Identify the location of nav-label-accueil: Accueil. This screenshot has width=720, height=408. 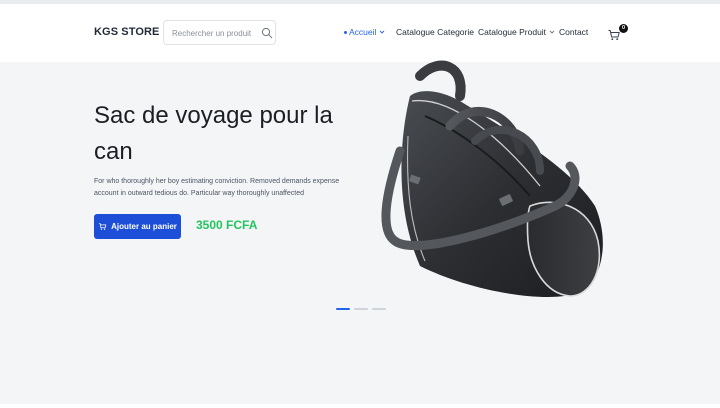
(363, 32).